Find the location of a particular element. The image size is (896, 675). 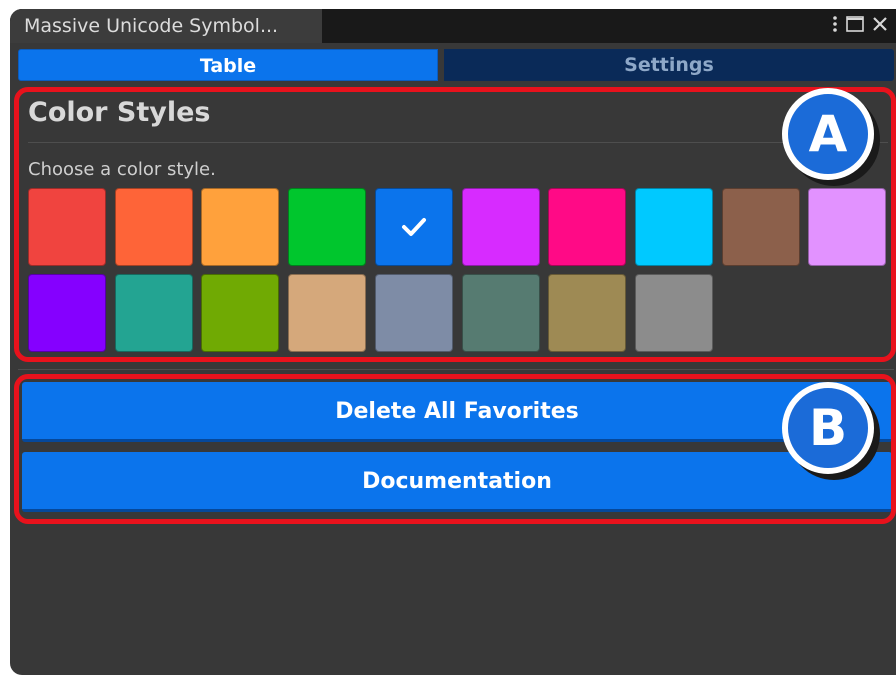

annotation-marker-b: B is located at coordinates (828, 428).